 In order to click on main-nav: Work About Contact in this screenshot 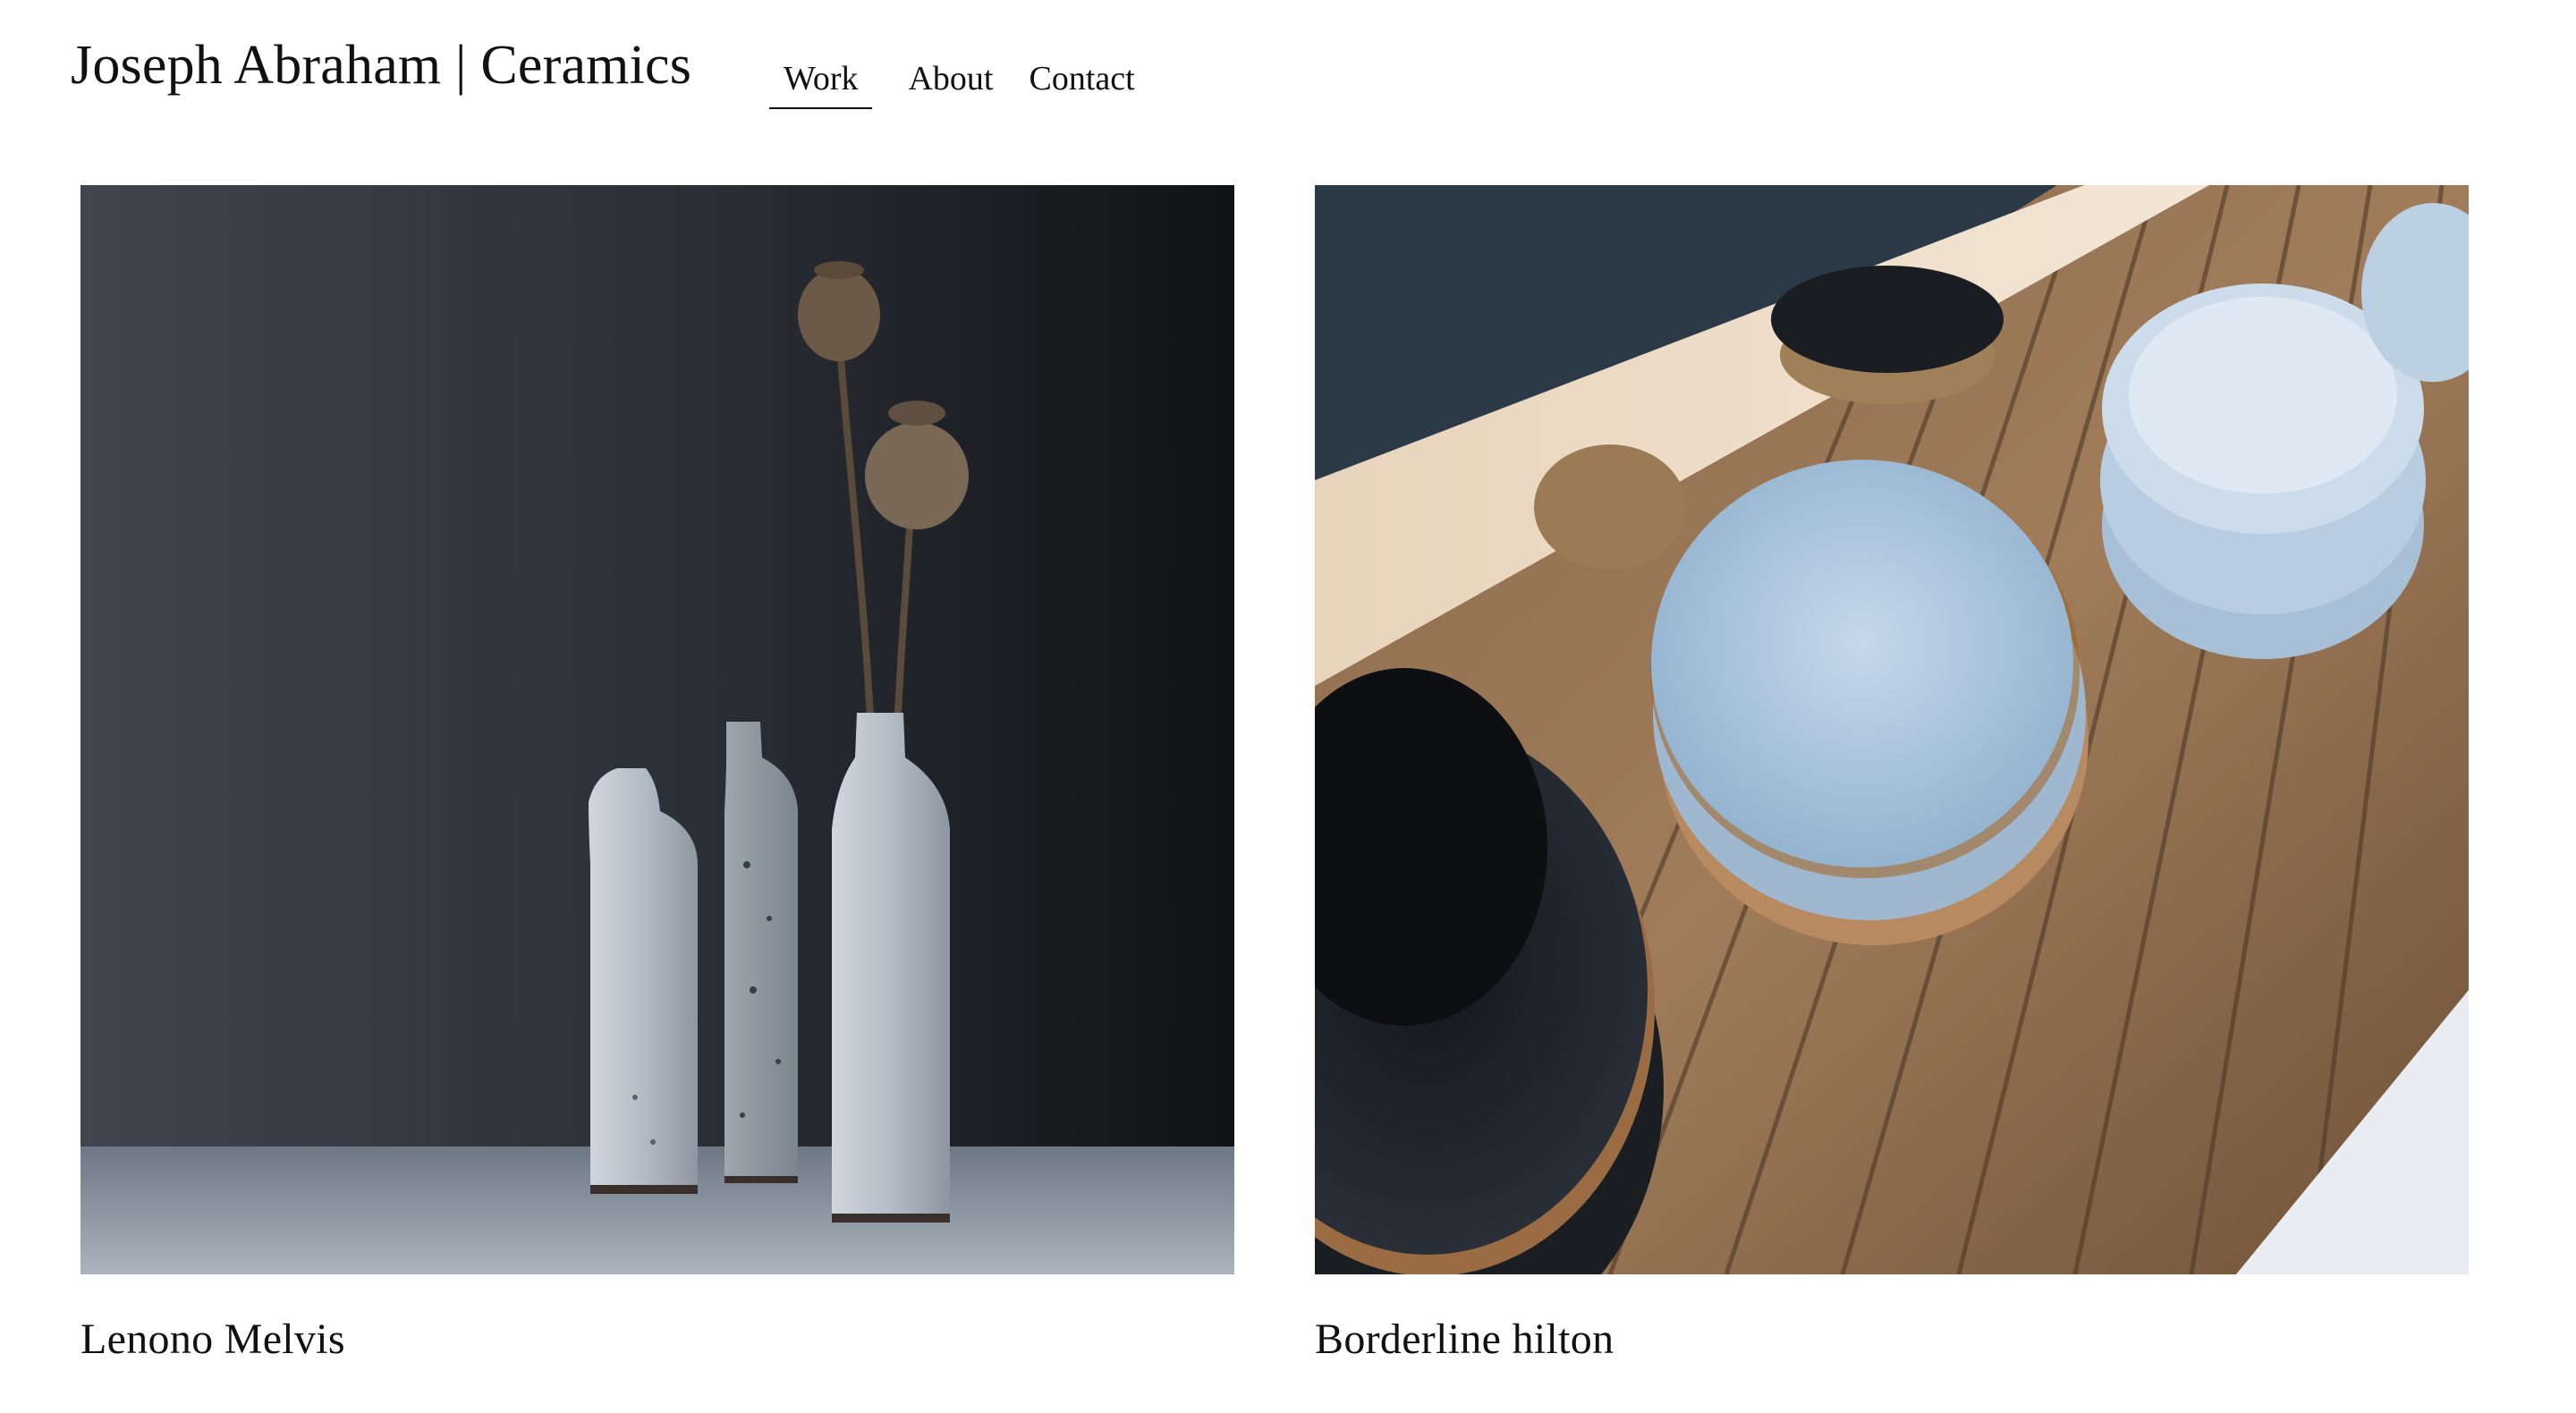, I will do `click(970, 82)`.